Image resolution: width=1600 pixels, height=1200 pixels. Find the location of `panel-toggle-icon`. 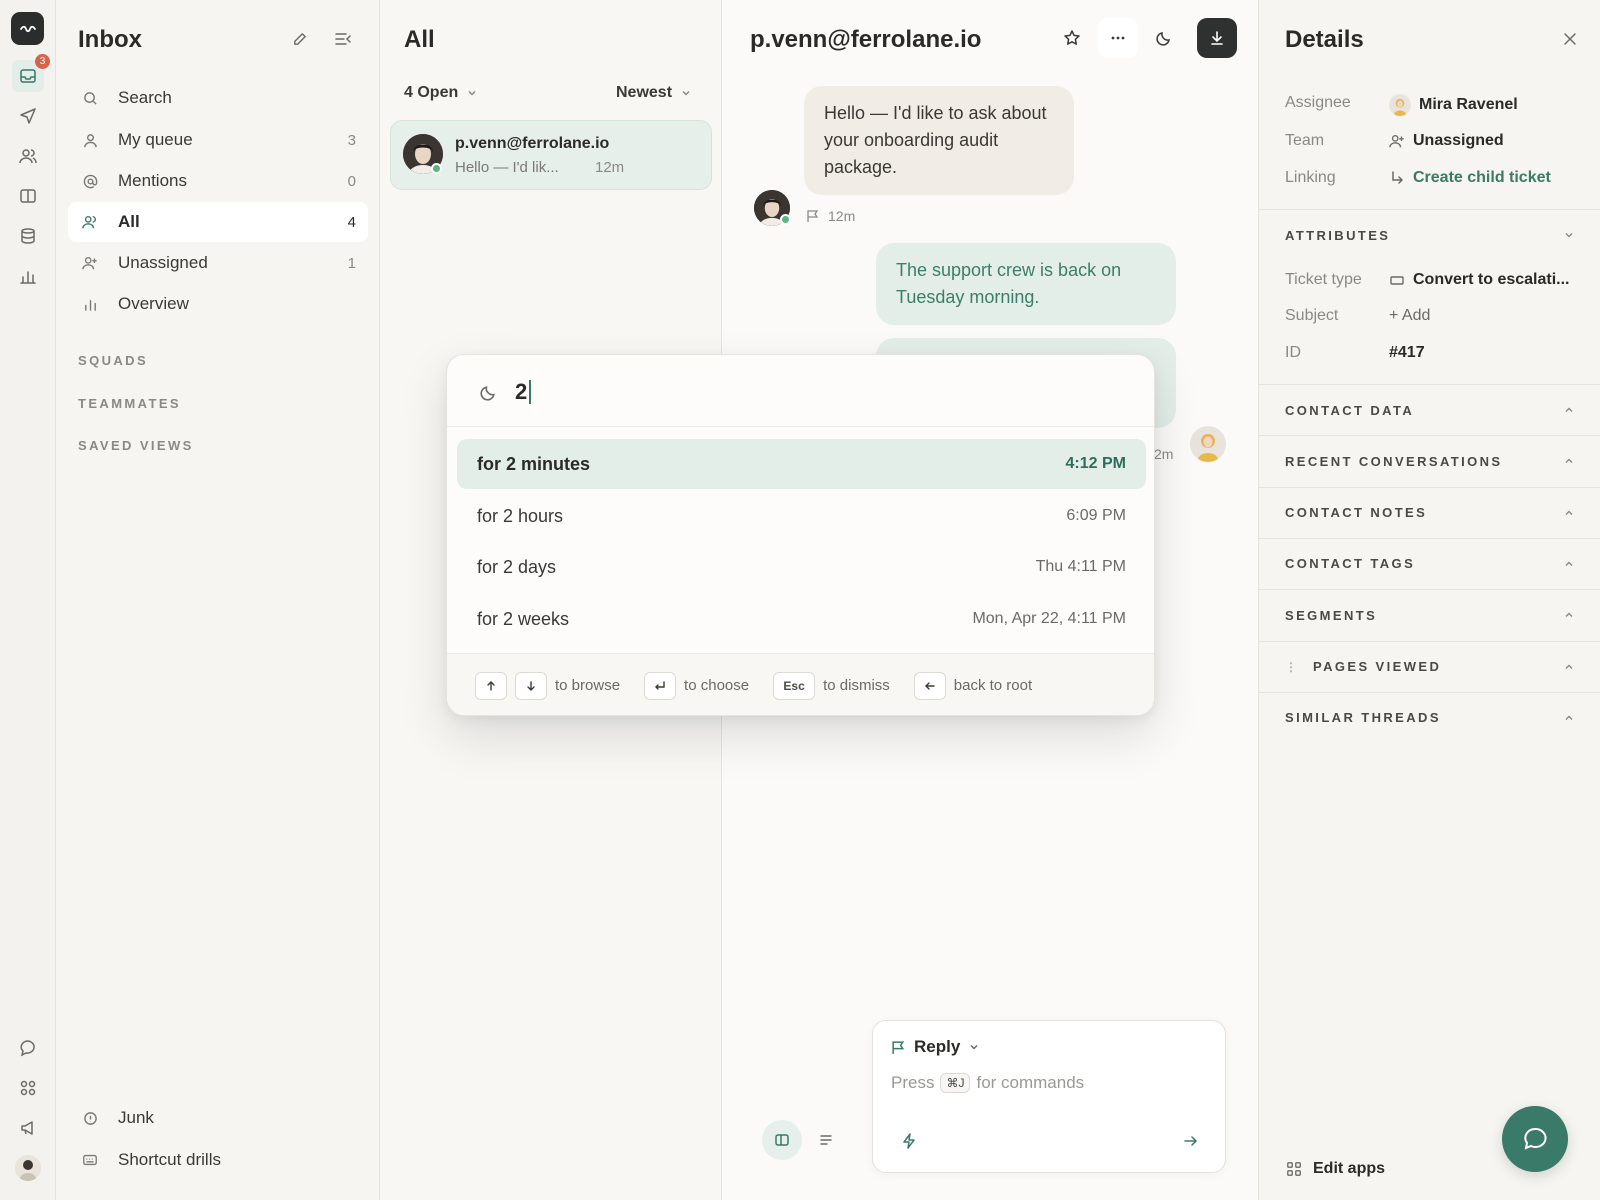

panel-toggle-icon is located at coordinates (782, 1140).